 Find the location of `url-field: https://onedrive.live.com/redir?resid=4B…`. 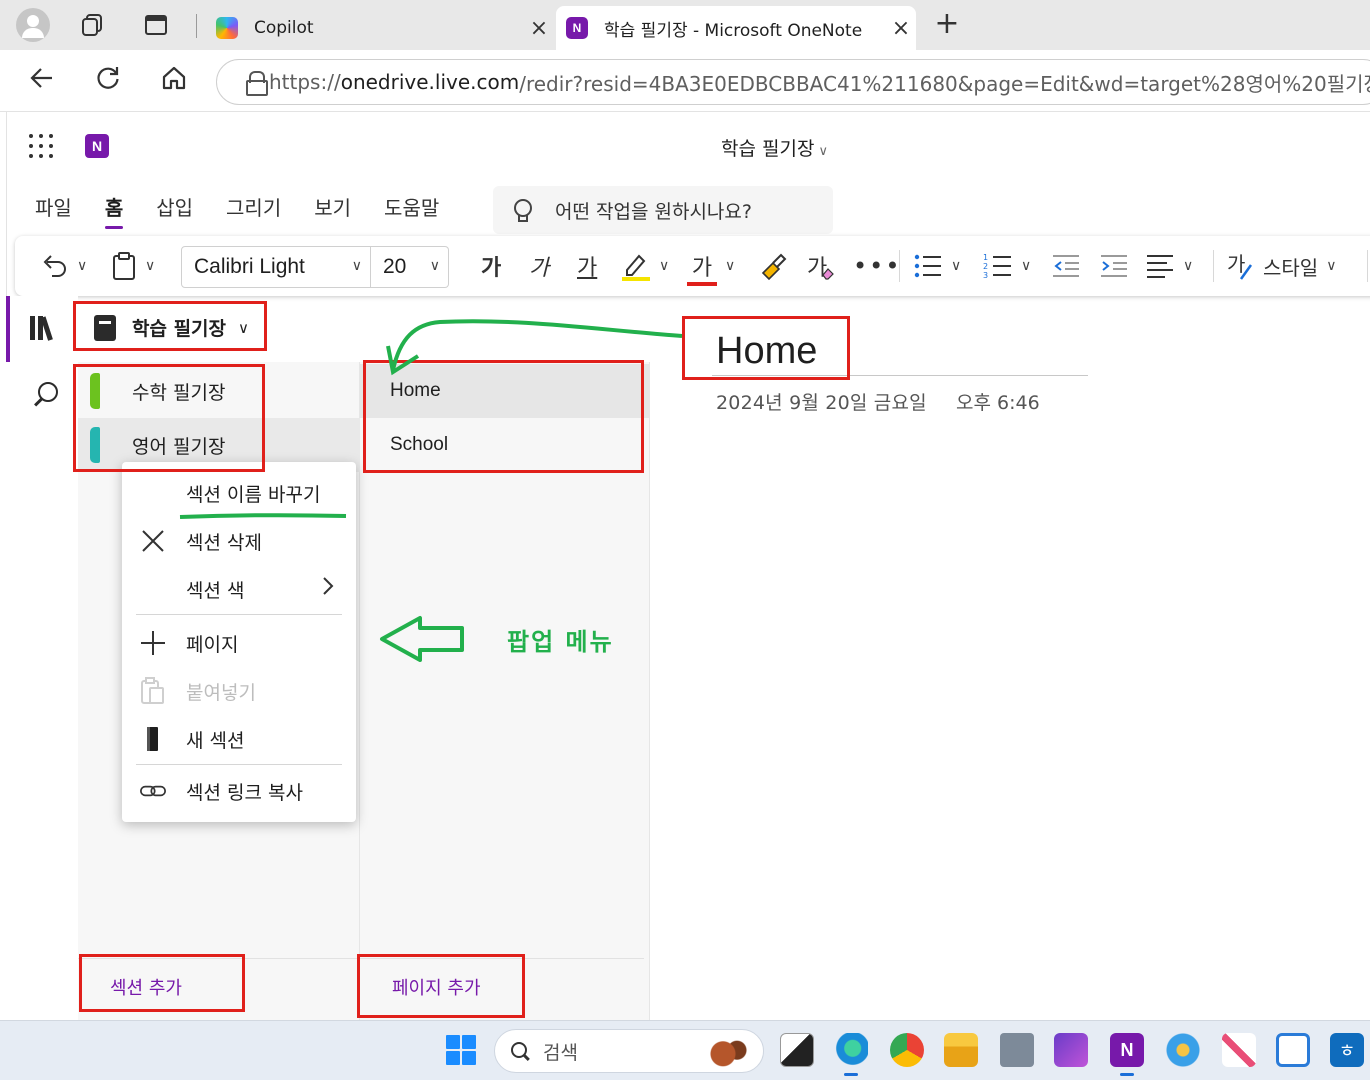

url-field: https://onedrive.live.com/redir?resid=4B… is located at coordinates (793, 82).